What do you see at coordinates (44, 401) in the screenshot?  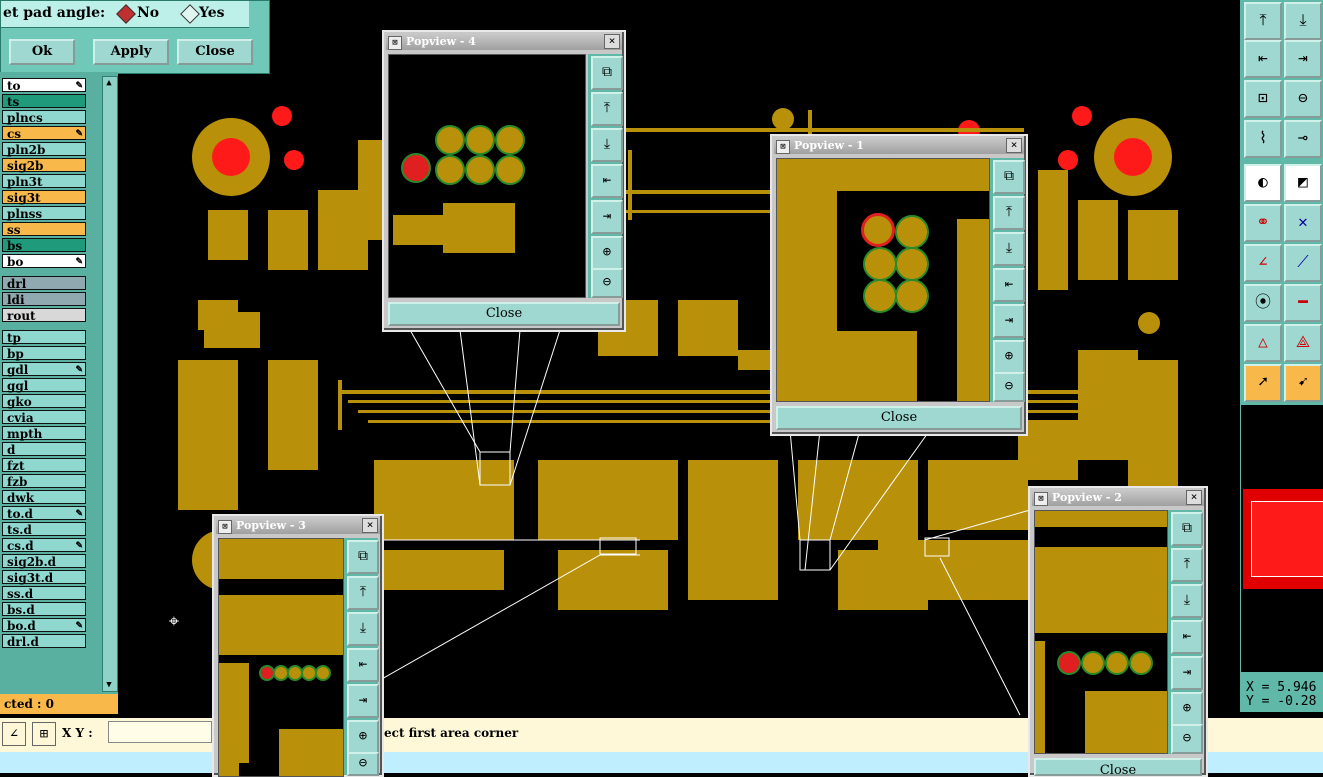 I see `layer-item: gko` at bounding box center [44, 401].